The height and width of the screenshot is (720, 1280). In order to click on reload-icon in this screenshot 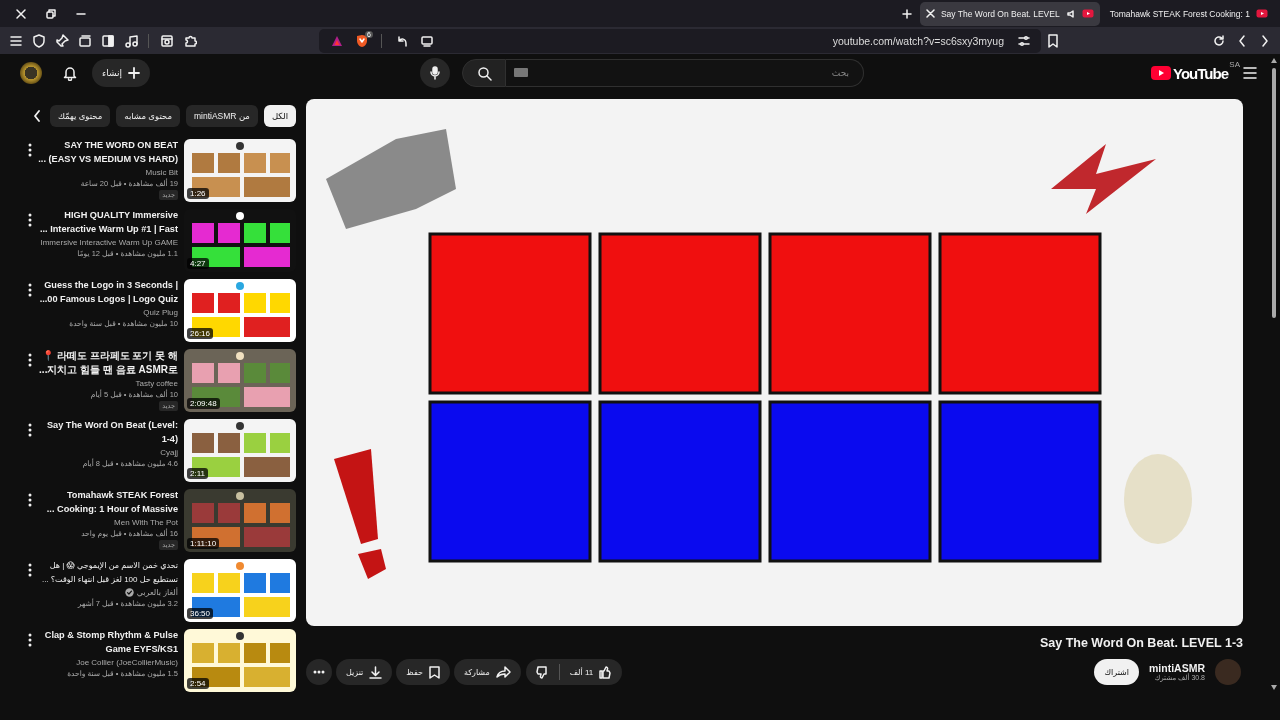, I will do `click(1218, 40)`.